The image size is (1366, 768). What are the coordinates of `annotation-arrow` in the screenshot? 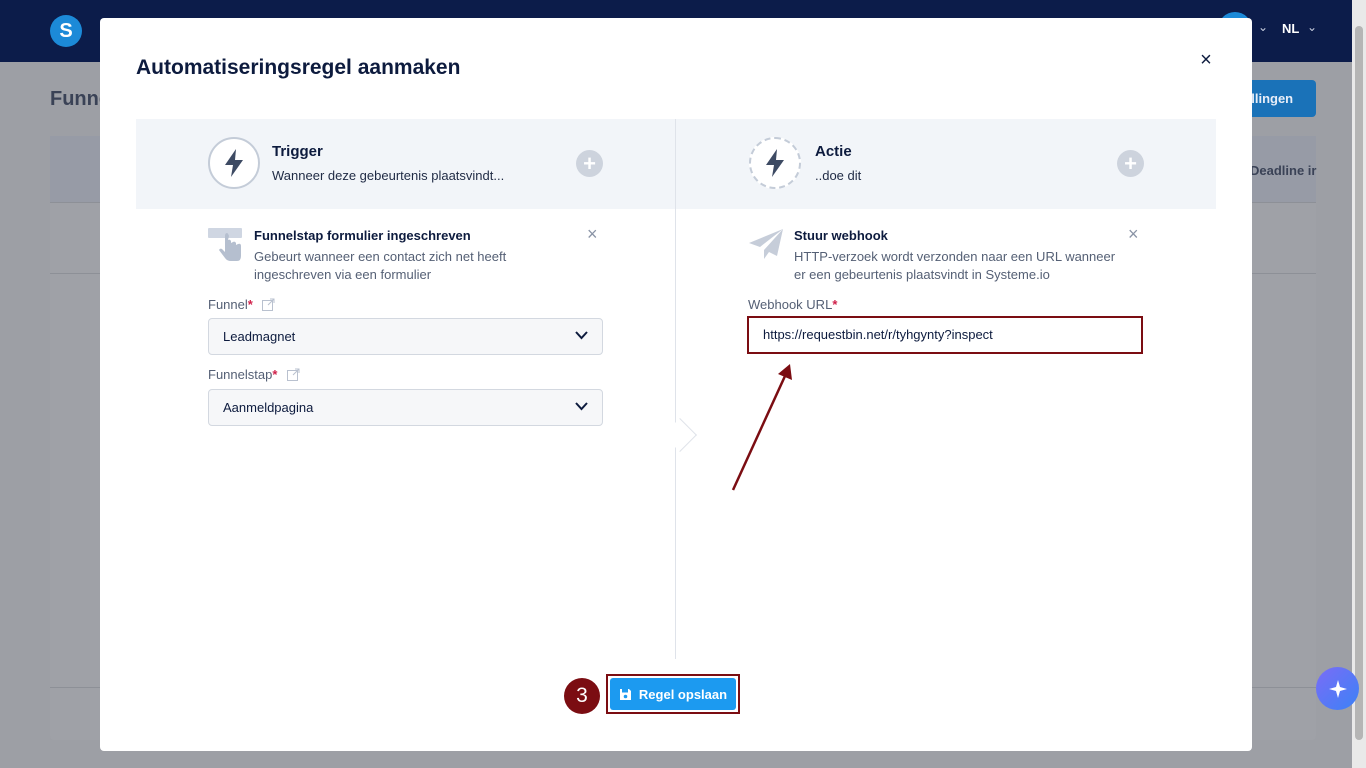 It's located at (761, 427).